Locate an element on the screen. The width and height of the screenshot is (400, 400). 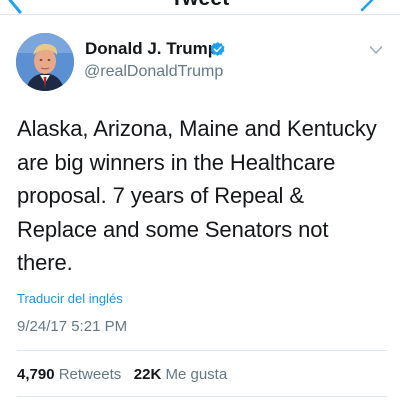
user-handle: @realDonaldTrump is located at coordinates (153, 72).